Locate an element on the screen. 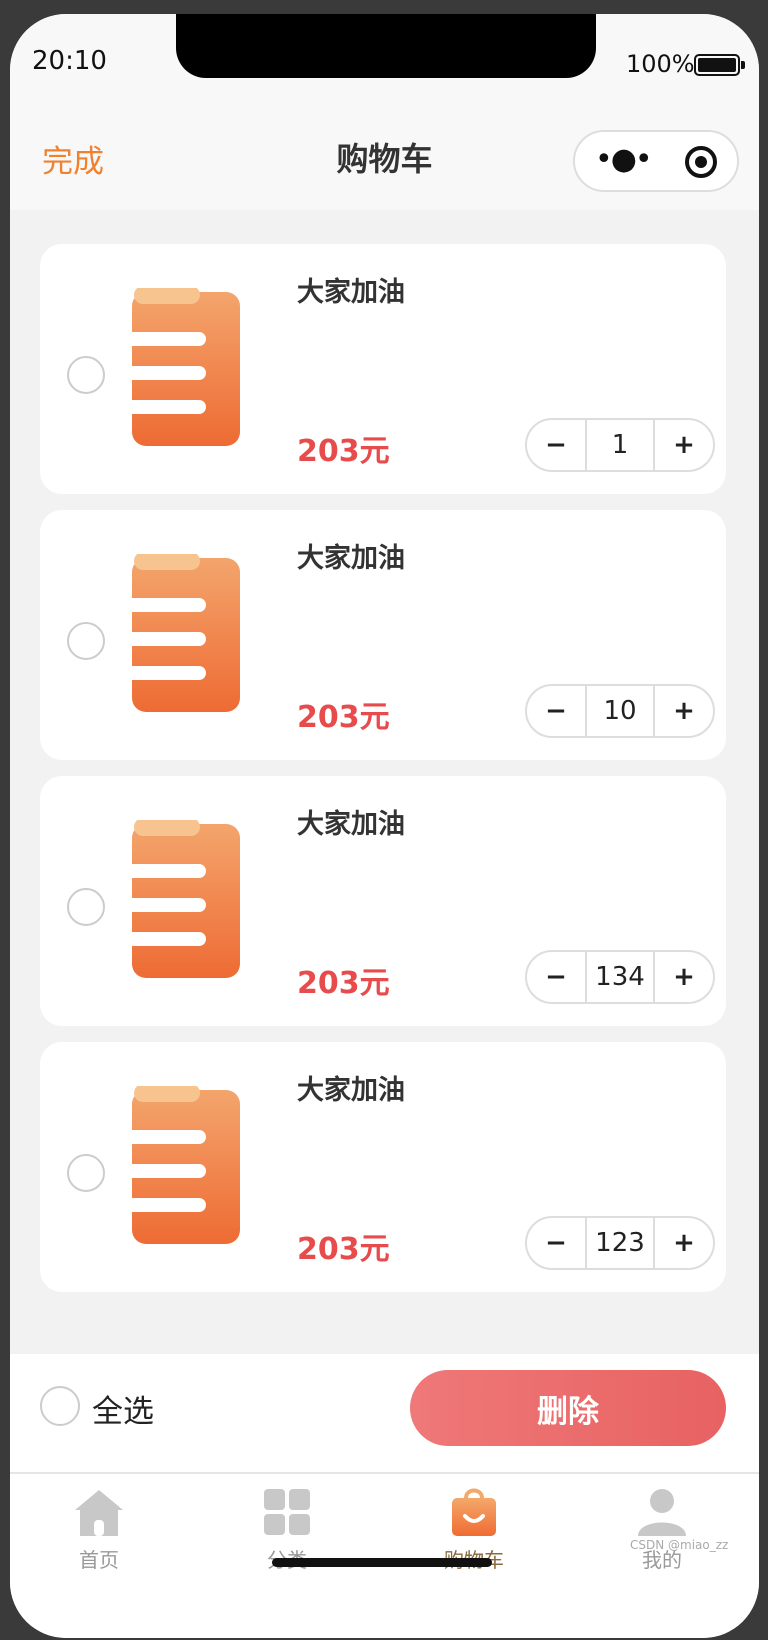  quantity-stepper: − 10 + is located at coordinates (620, 711).